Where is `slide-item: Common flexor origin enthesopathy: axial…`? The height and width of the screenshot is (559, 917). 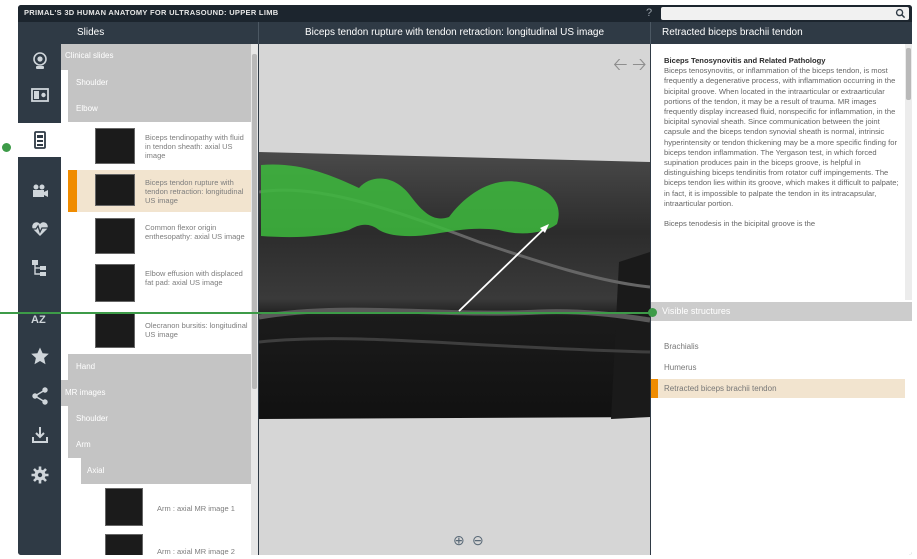
slide-item: Common flexor origin enthesopathy: axial… is located at coordinates (159, 236).